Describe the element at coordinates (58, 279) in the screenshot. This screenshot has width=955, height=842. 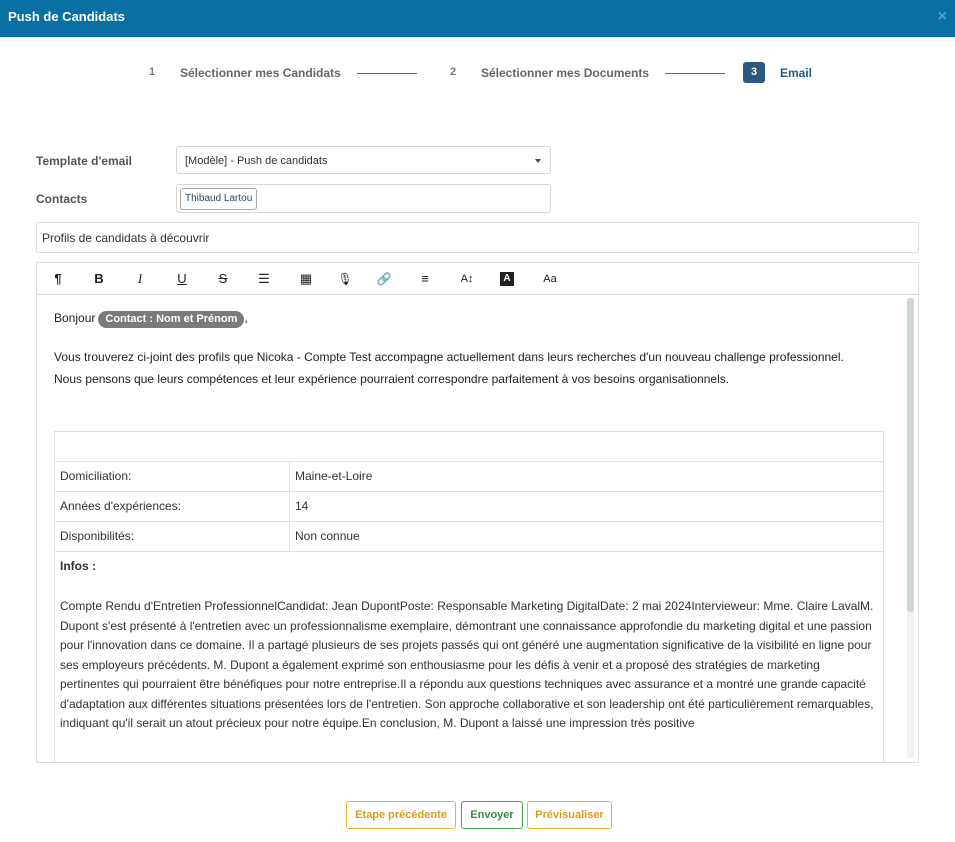
I see `paragraph-icon: ¶` at that location.